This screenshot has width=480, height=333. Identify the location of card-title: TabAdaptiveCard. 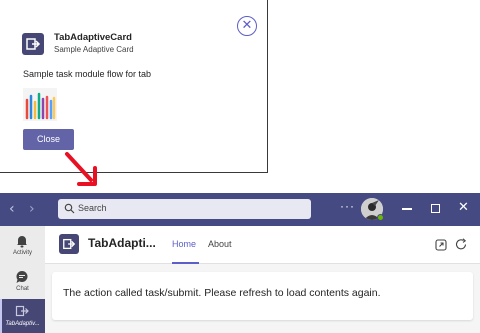
(93, 37).